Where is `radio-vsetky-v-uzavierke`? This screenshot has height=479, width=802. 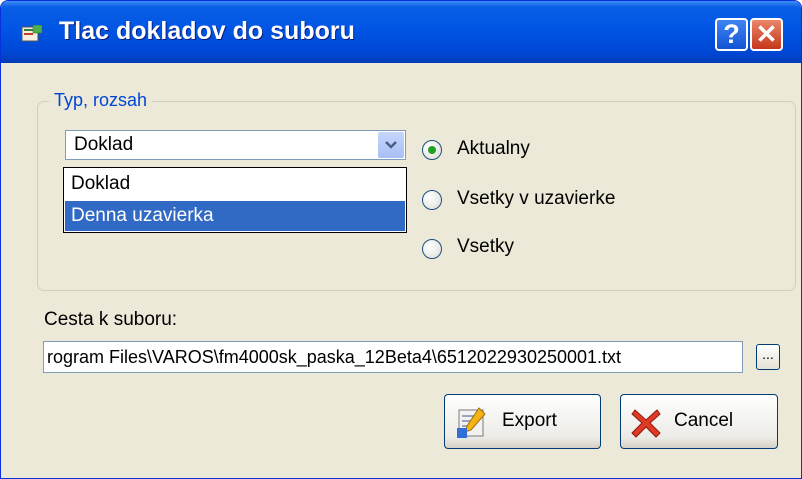 radio-vsetky-v-uzavierke is located at coordinates (432, 200).